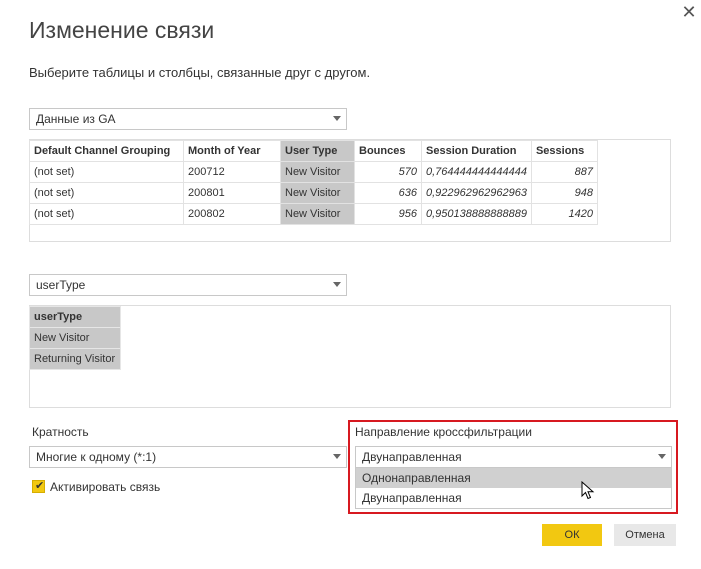 The width and height of the screenshot is (701, 569). Describe the element at coordinates (40, 486) in the screenshot. I see `checkmark-icon: ✔` at that location.